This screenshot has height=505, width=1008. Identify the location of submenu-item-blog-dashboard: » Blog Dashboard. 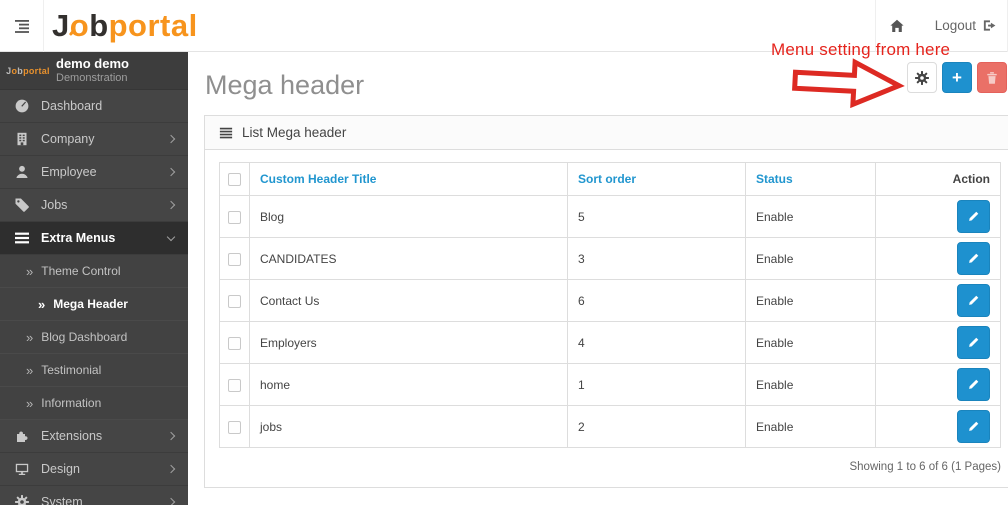
(94, 337).